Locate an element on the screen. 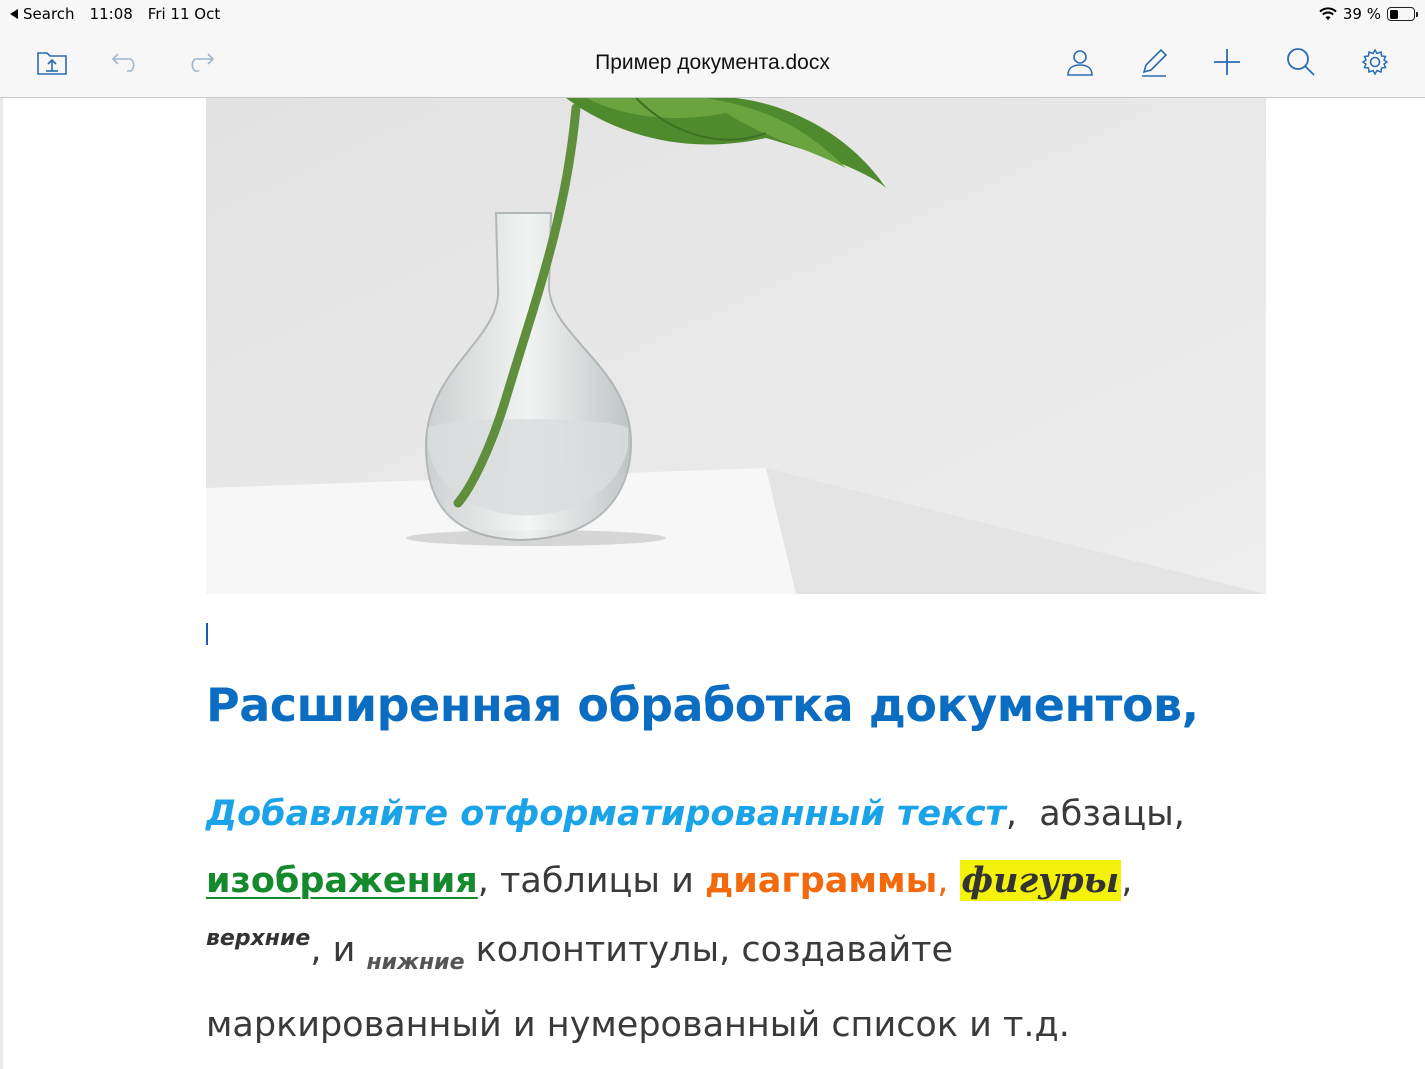 The width and height of the screenshot is (1425, 1069). images-link-text: изображения is located at coordinates (342, 881).